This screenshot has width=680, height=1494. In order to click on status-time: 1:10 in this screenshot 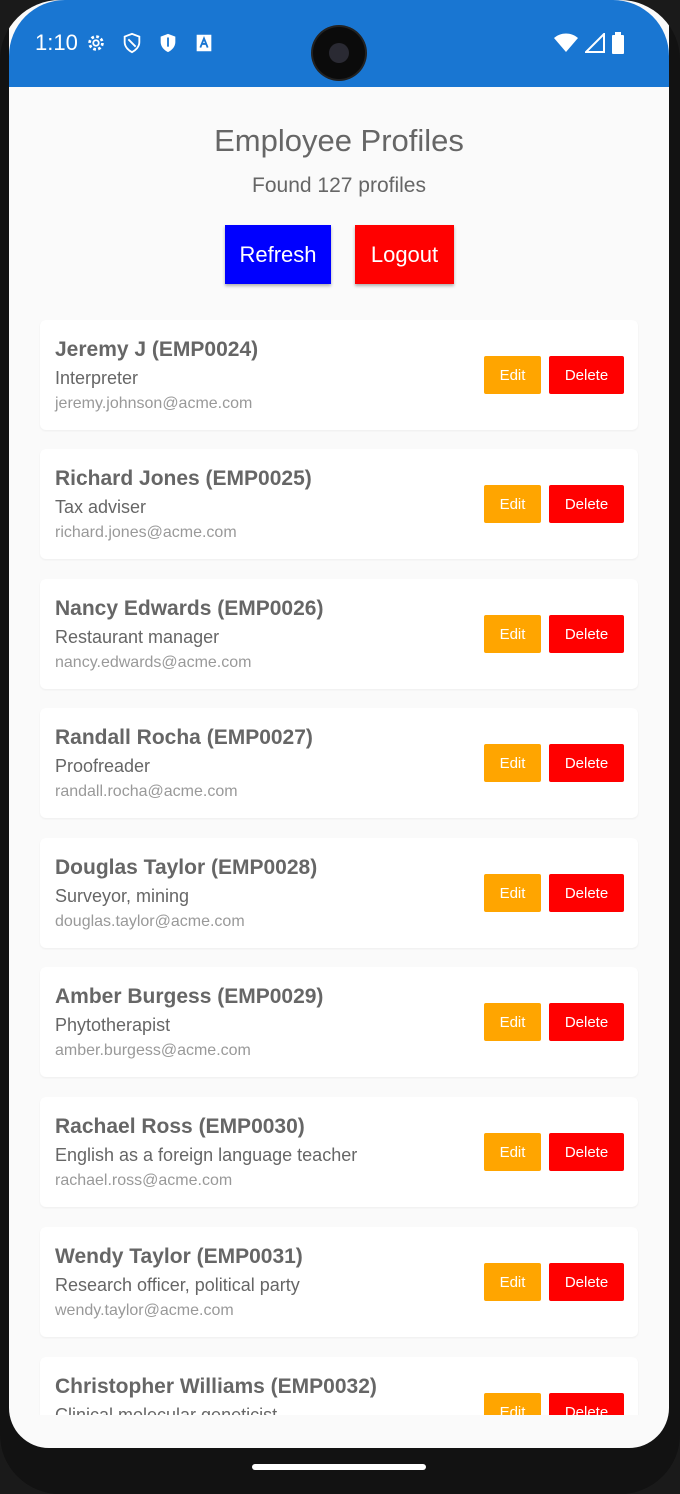, I will do `click(56, 42)`.